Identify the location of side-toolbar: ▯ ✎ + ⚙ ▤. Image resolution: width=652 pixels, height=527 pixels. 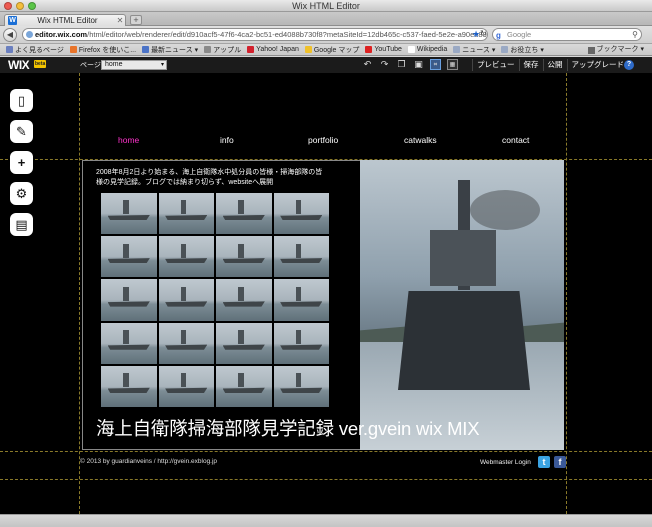
(21, 162).